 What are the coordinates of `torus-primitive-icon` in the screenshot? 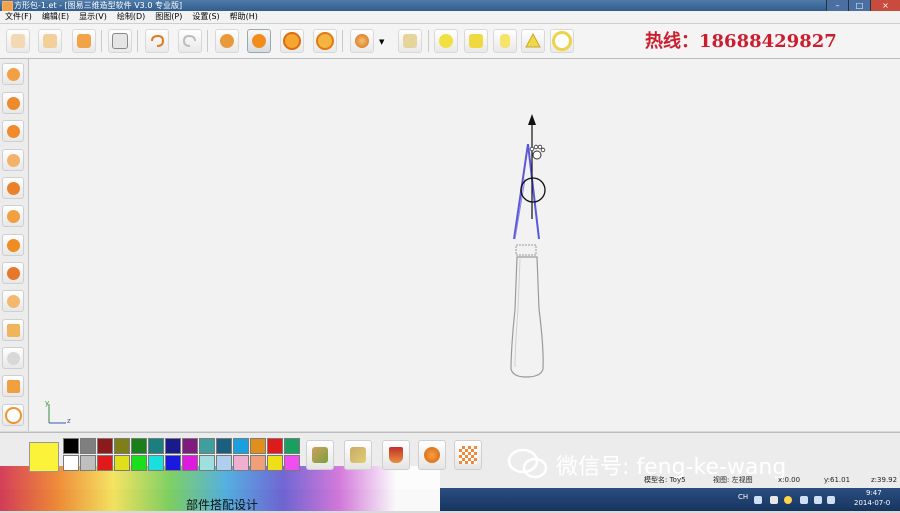 It's located at (562, 41).